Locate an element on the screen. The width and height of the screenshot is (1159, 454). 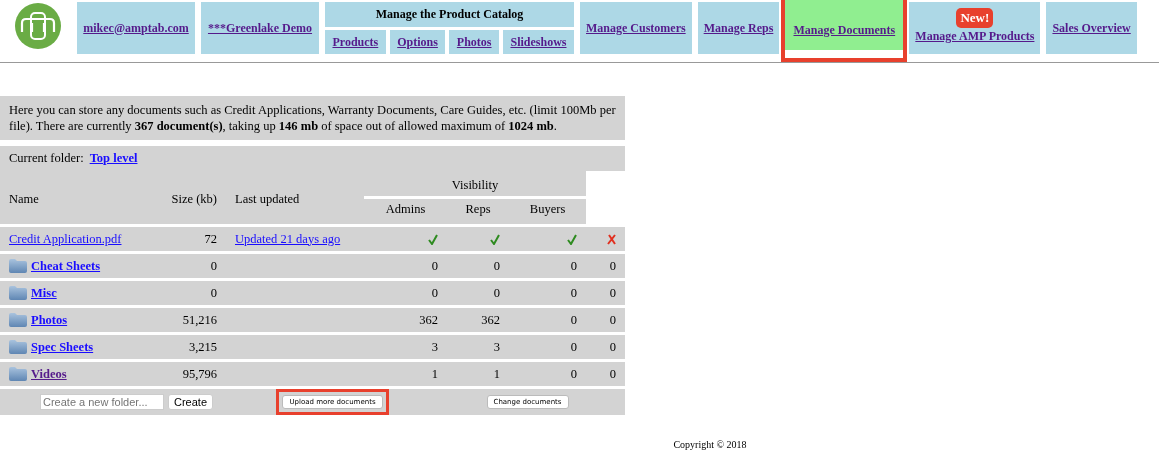
folder-link: Misc is located at coordinates (44, 293).